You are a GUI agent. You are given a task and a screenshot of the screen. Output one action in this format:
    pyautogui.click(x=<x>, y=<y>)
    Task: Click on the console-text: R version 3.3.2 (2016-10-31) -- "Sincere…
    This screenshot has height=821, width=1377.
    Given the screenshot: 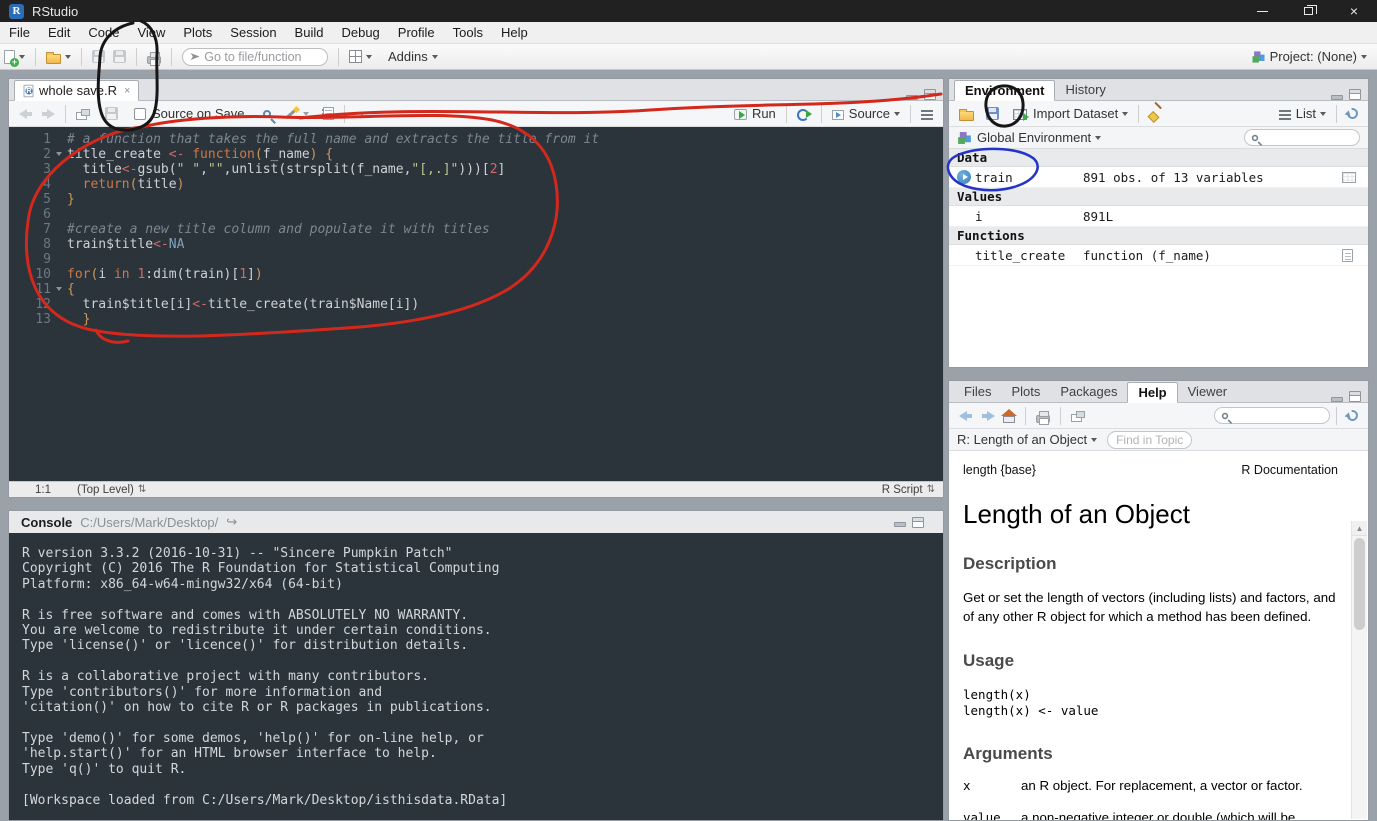 What is the action you would take?
    pyautogui.click(x=265, y=677)
    